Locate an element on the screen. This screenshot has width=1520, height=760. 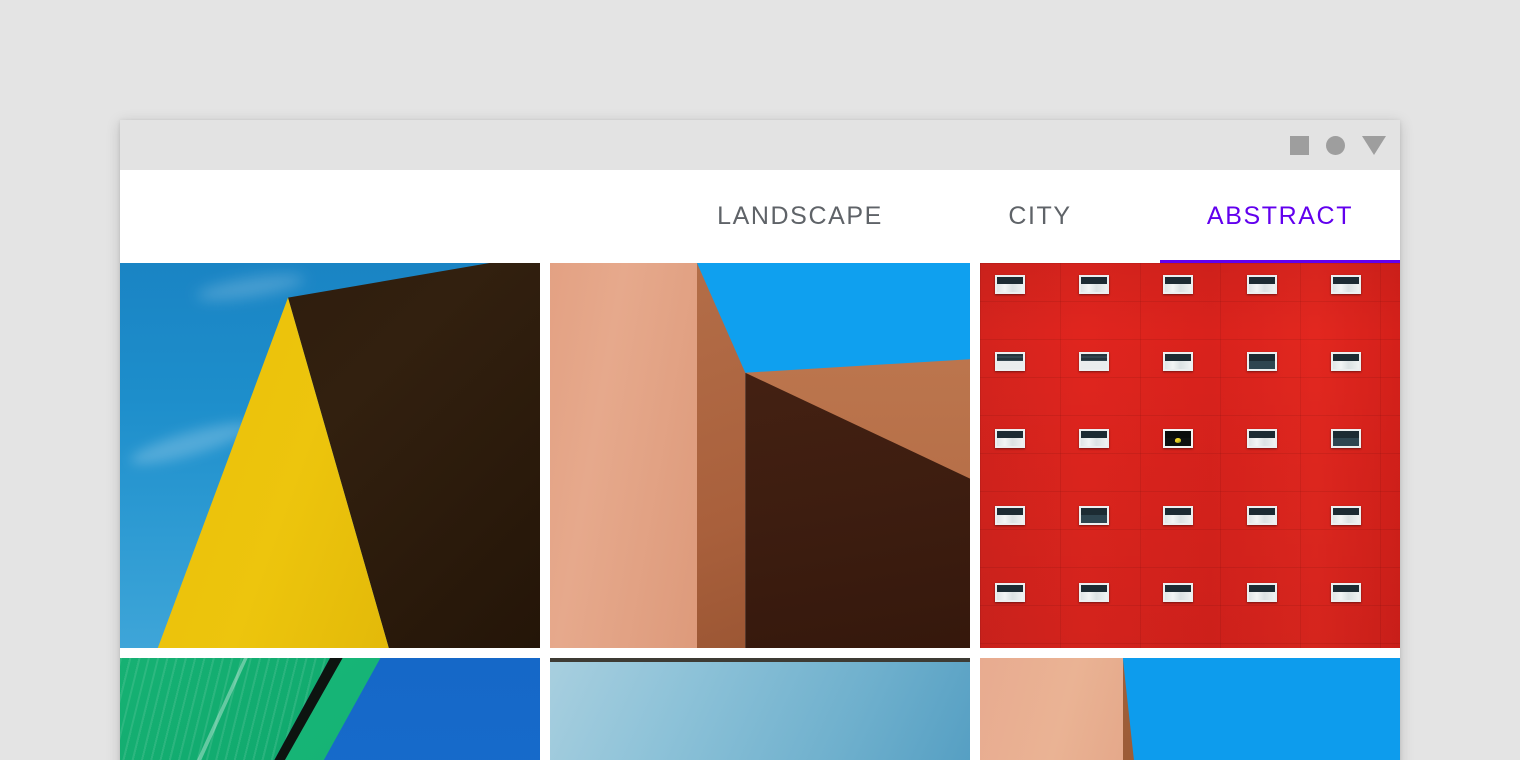
tab-city-label: CITY is located at coordinates (1040, 216).